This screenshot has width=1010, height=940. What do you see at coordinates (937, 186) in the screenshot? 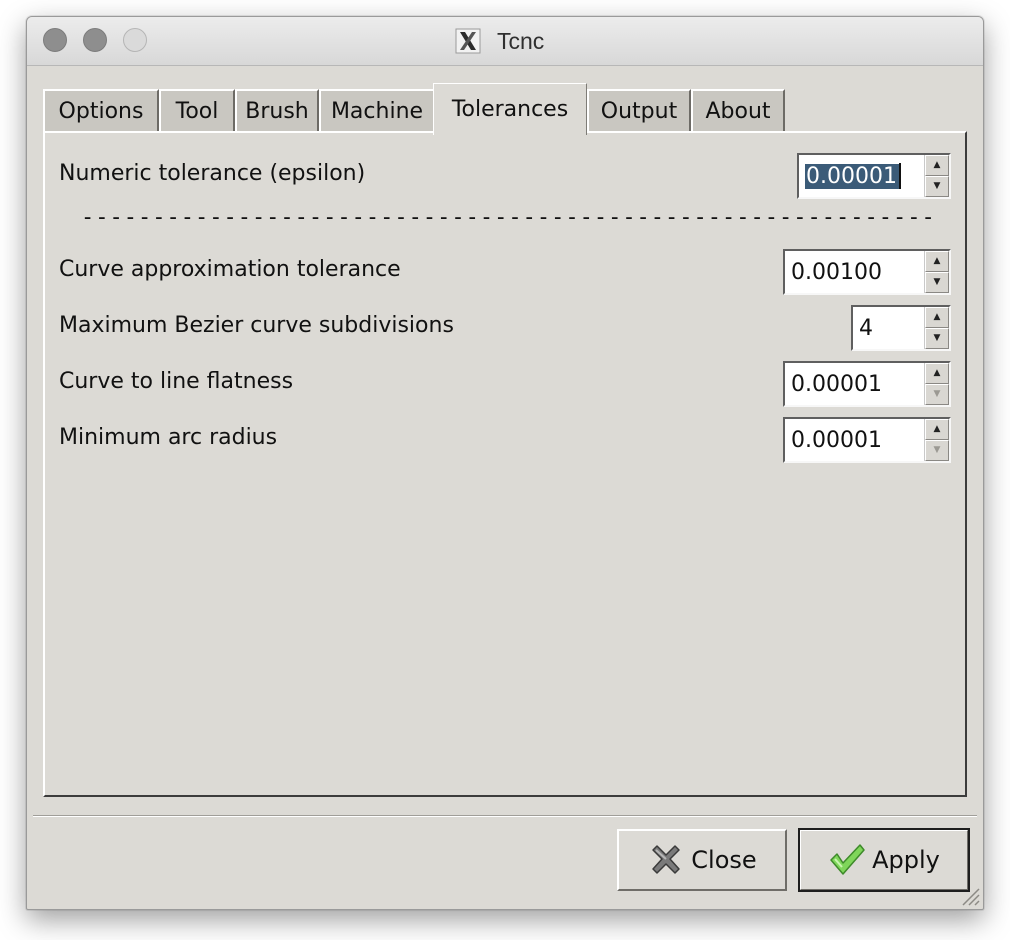
I see `epsilon-decrement-arrow-icon: ▼` at bounding box center [937, 186].